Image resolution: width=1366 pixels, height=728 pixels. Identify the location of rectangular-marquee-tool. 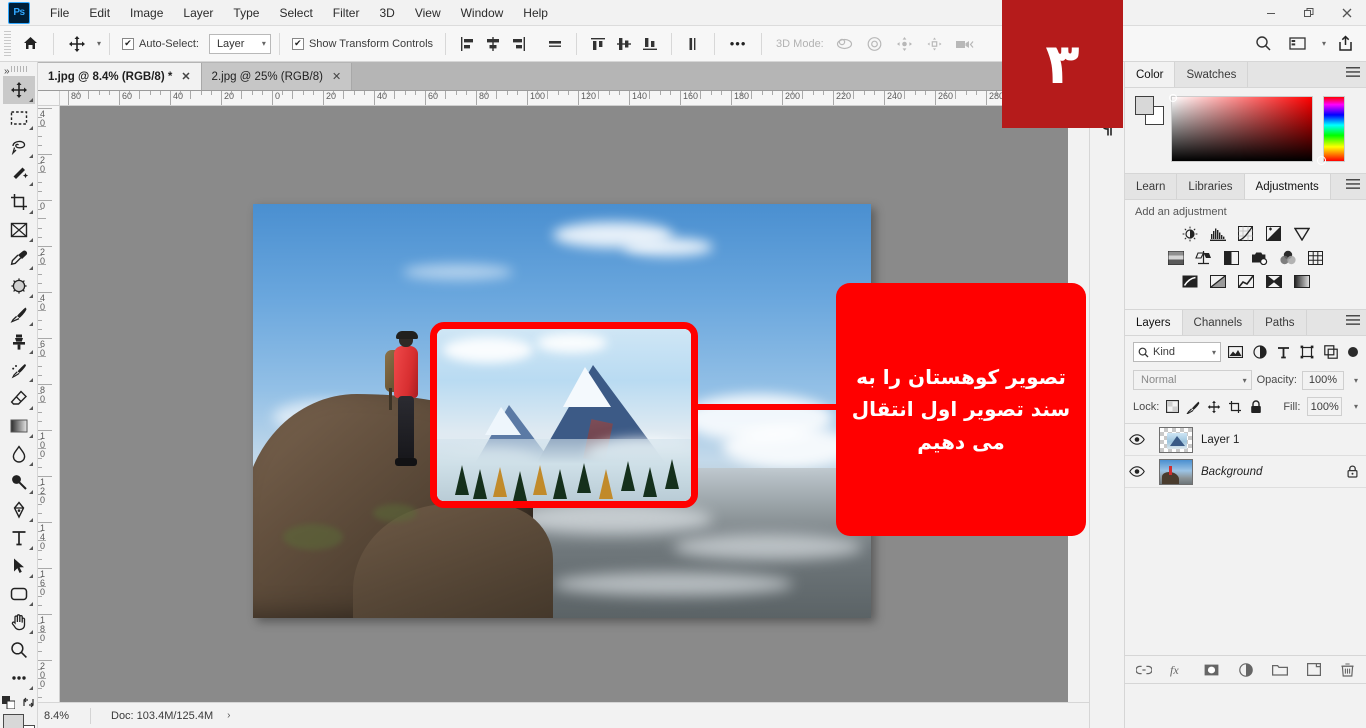
(19, 118).